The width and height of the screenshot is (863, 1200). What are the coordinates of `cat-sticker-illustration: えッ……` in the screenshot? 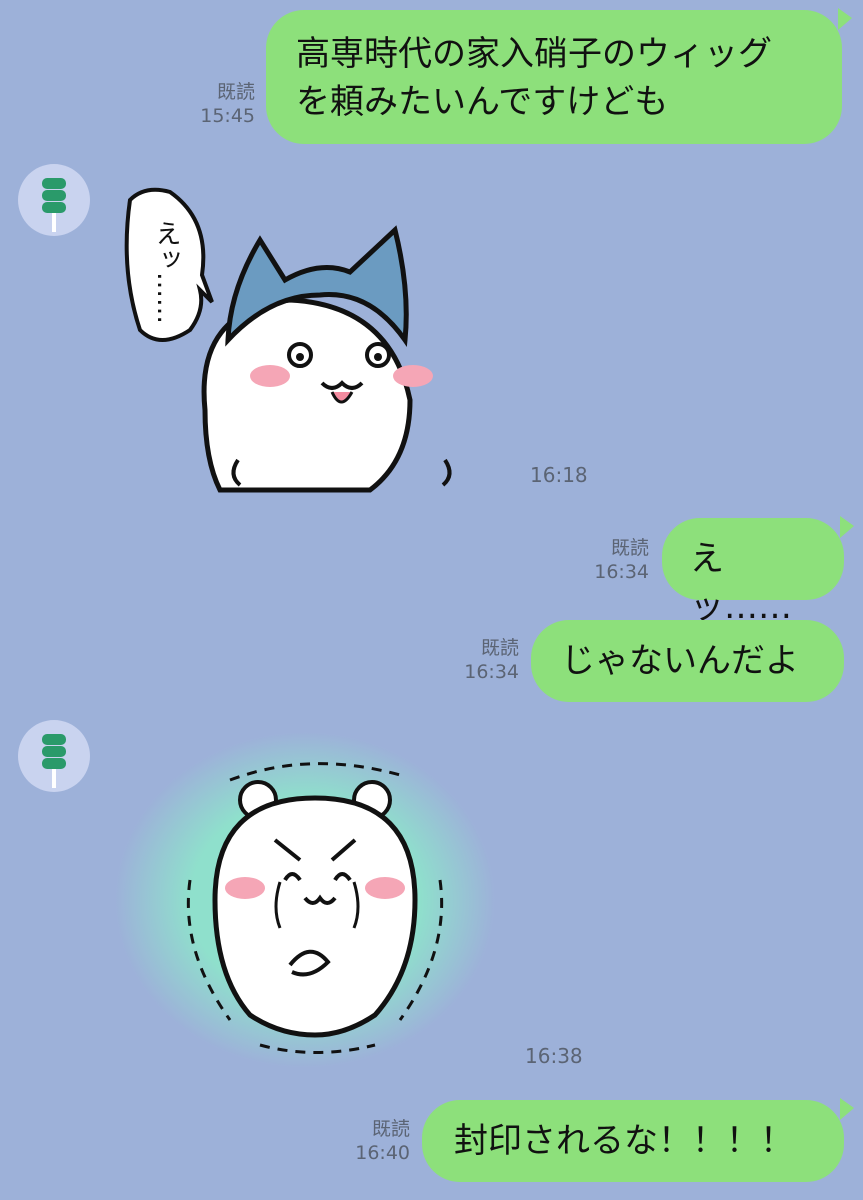 It's located at (288, 340).